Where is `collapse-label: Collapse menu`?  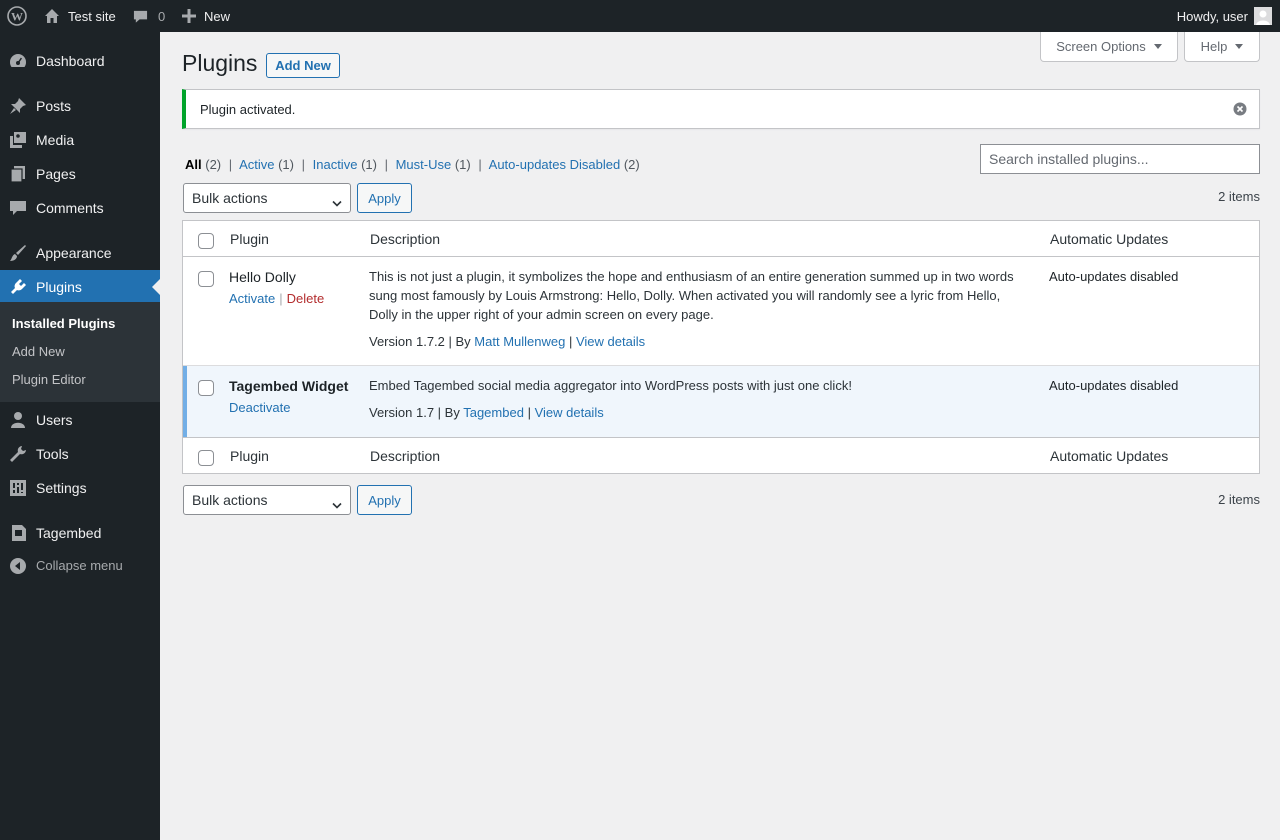 collapse-label: Collapse menu is located at coordinates (79, 565).